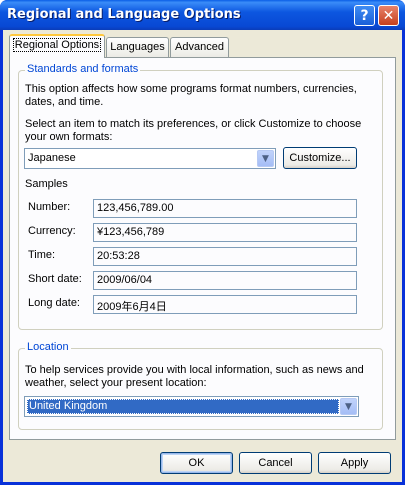  Describe the element at coordinates (69, 137) in the screenshot. I see `select-instruction-line2: your own formats:` at that location.